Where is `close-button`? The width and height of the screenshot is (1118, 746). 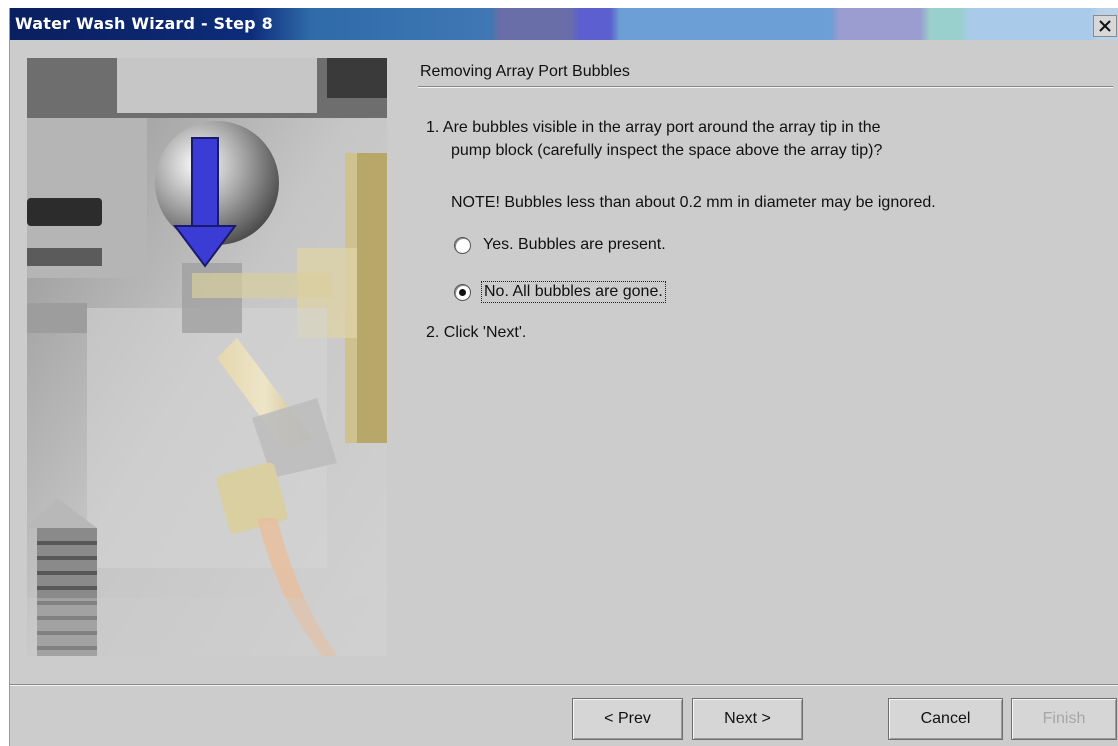
close-button is located at coordinates (1105, 26).